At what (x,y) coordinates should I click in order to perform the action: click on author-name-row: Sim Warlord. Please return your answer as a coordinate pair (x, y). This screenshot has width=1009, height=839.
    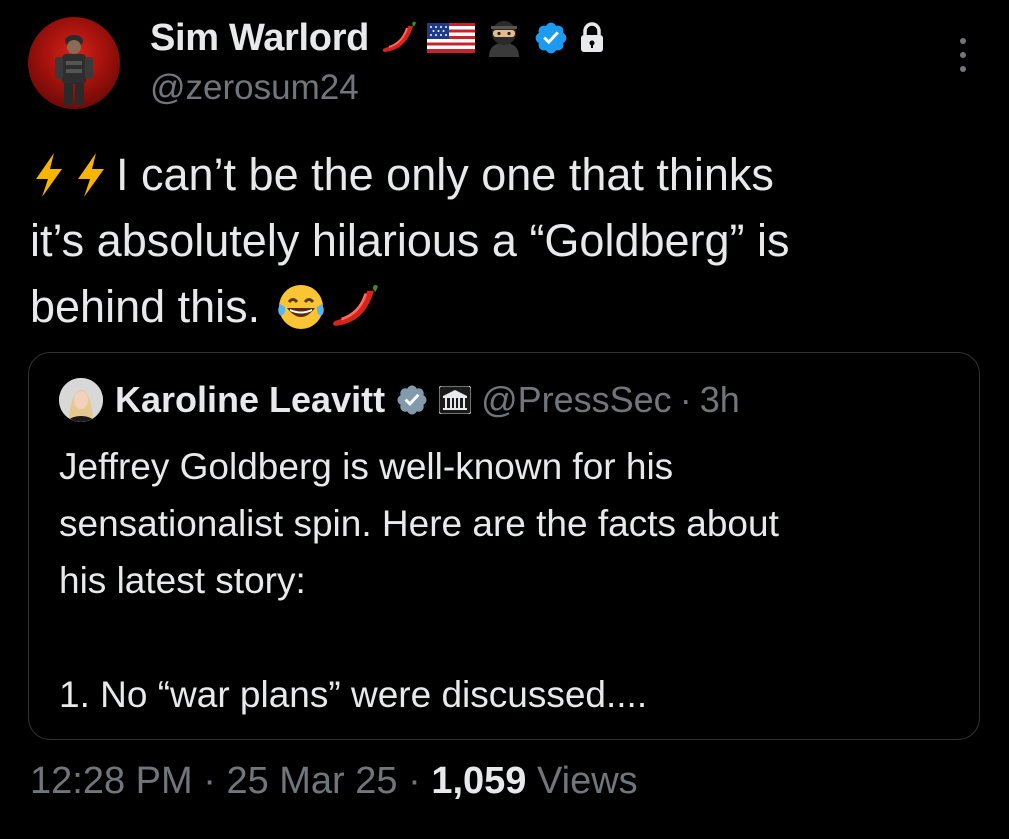
    Looking at the image, I should click on (382, 38).